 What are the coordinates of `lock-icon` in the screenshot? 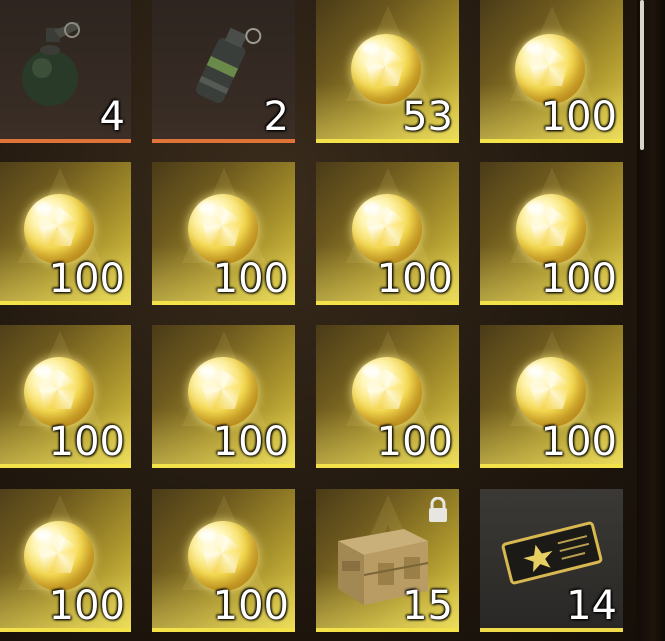 It's located at (438, 509).